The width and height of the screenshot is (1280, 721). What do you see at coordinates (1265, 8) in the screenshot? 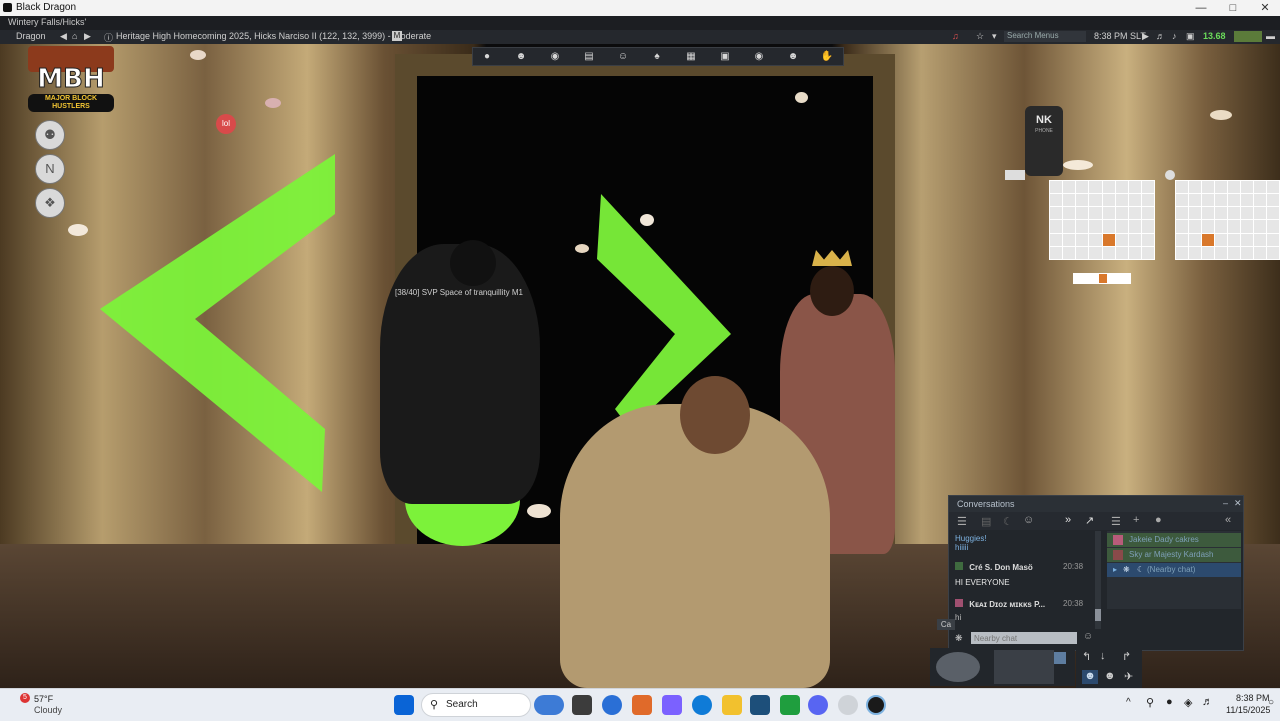
I see `close-button: ✕` at bounding box center [1265, 8].